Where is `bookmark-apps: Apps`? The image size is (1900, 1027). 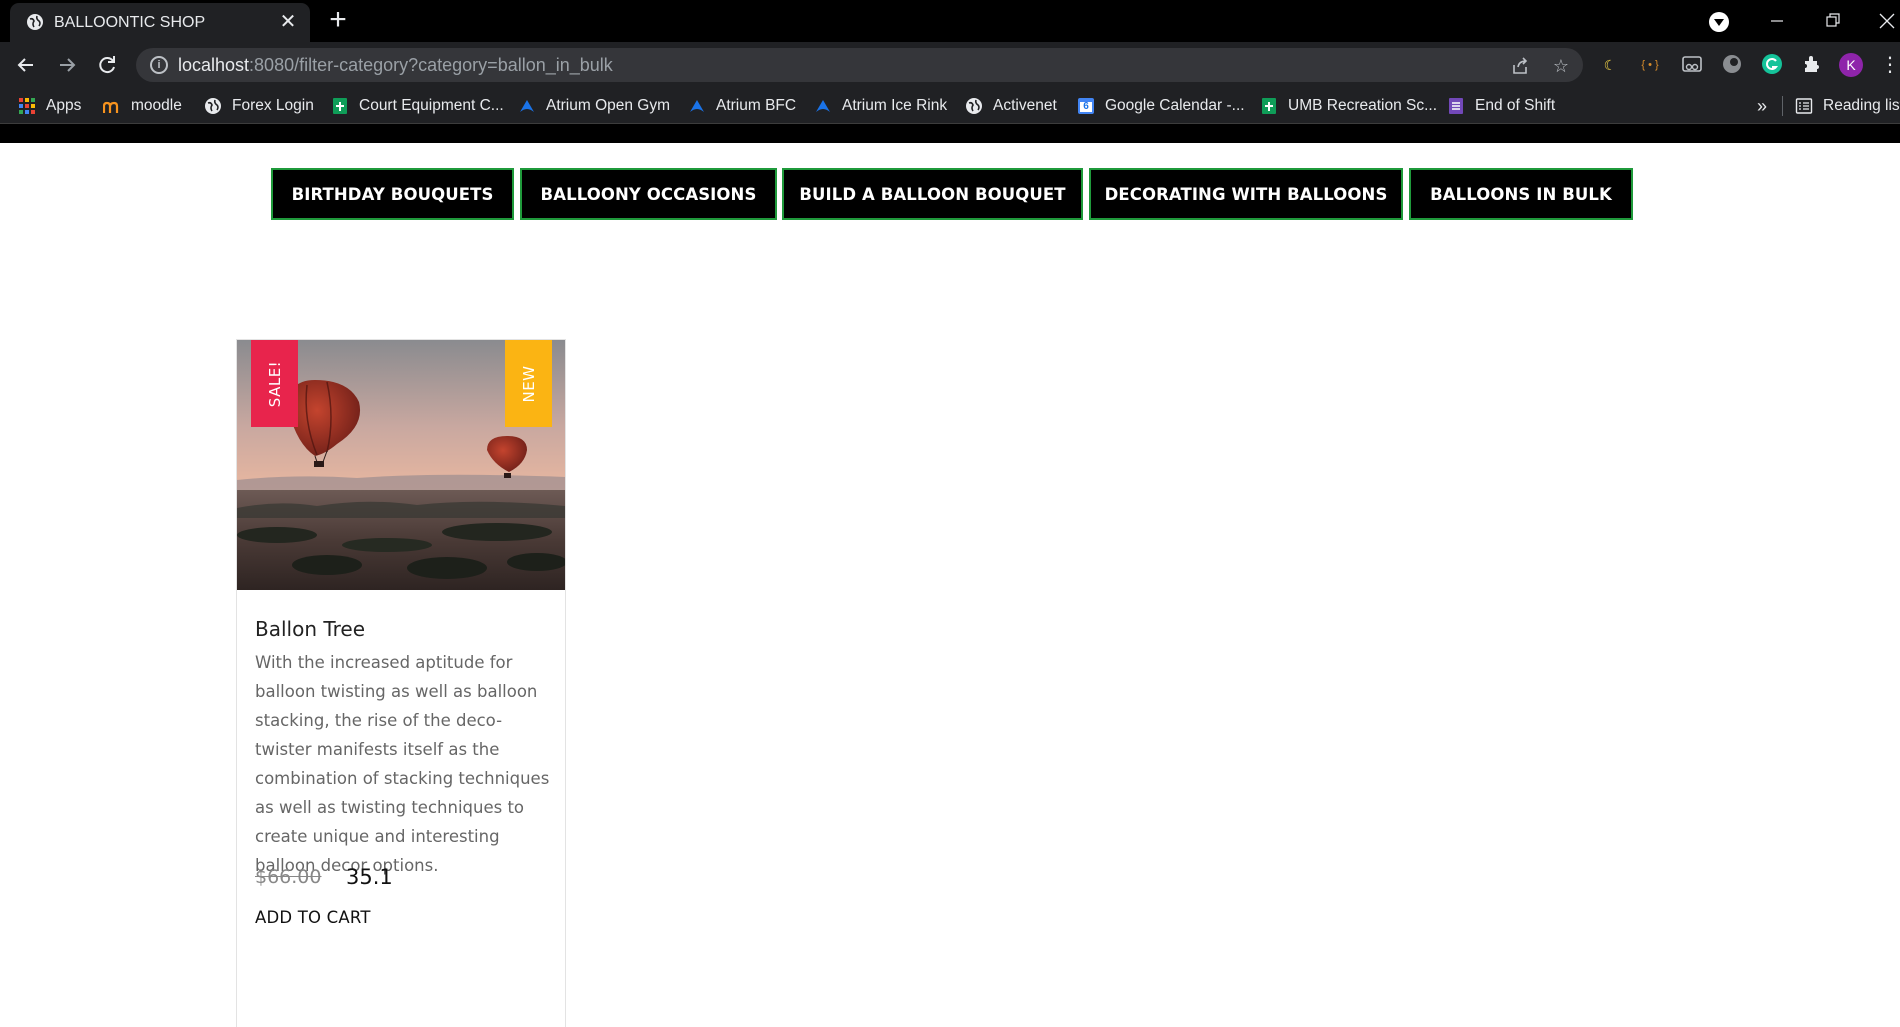
bookmark-apps: Apps is located at coordinates (49, 106).